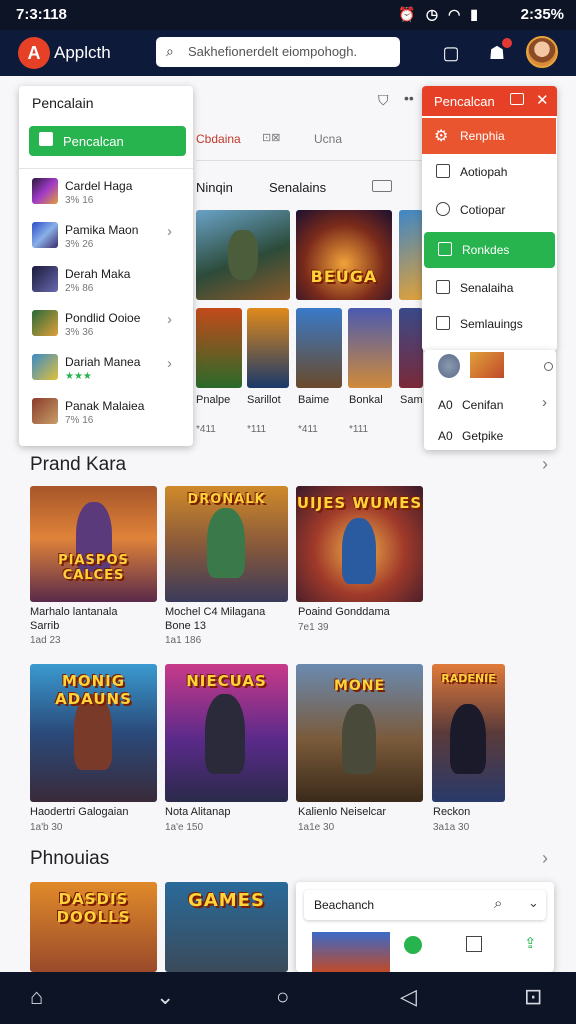 Image resolution: width=576 pixels, height=1024 pixels. What do you see at coordinates (351, 952) in the screenshot?
I see `widget-thumbnail` at bounding box center [351, 952].